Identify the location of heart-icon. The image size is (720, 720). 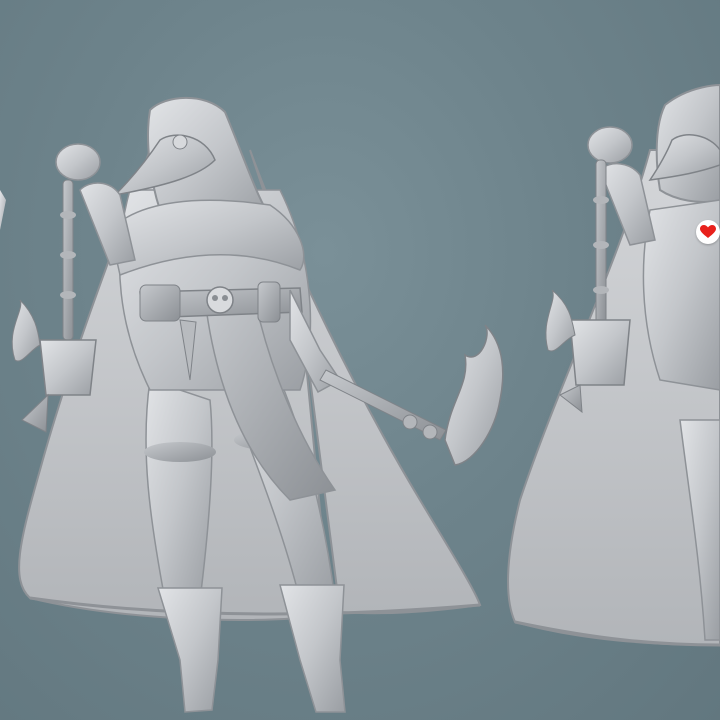
(708, 231).